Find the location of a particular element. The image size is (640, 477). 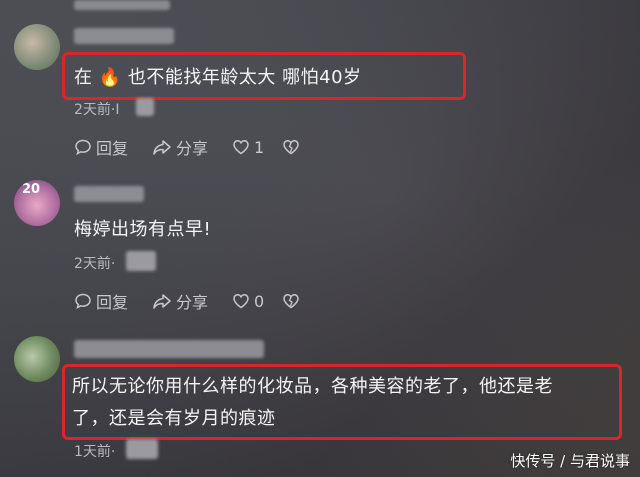

comment-text-pre: 在 is located at coordinates (83, 77).